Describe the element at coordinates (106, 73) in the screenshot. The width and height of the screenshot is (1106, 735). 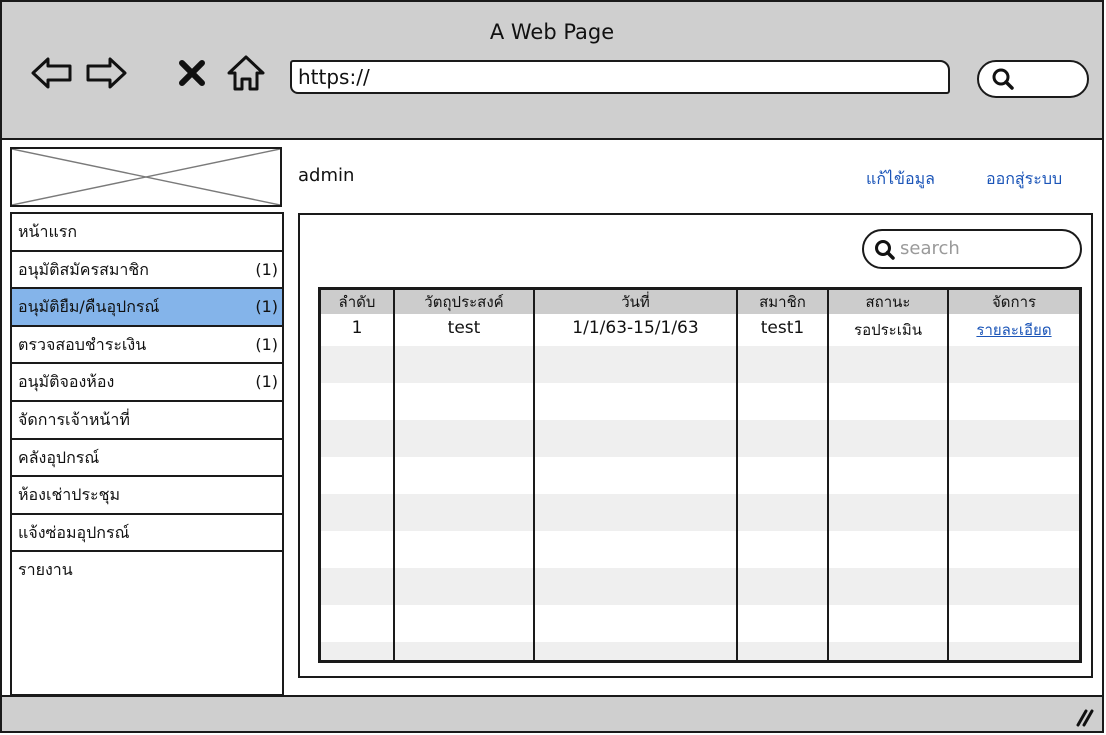
I see `forward-arrow-icon` at that location.